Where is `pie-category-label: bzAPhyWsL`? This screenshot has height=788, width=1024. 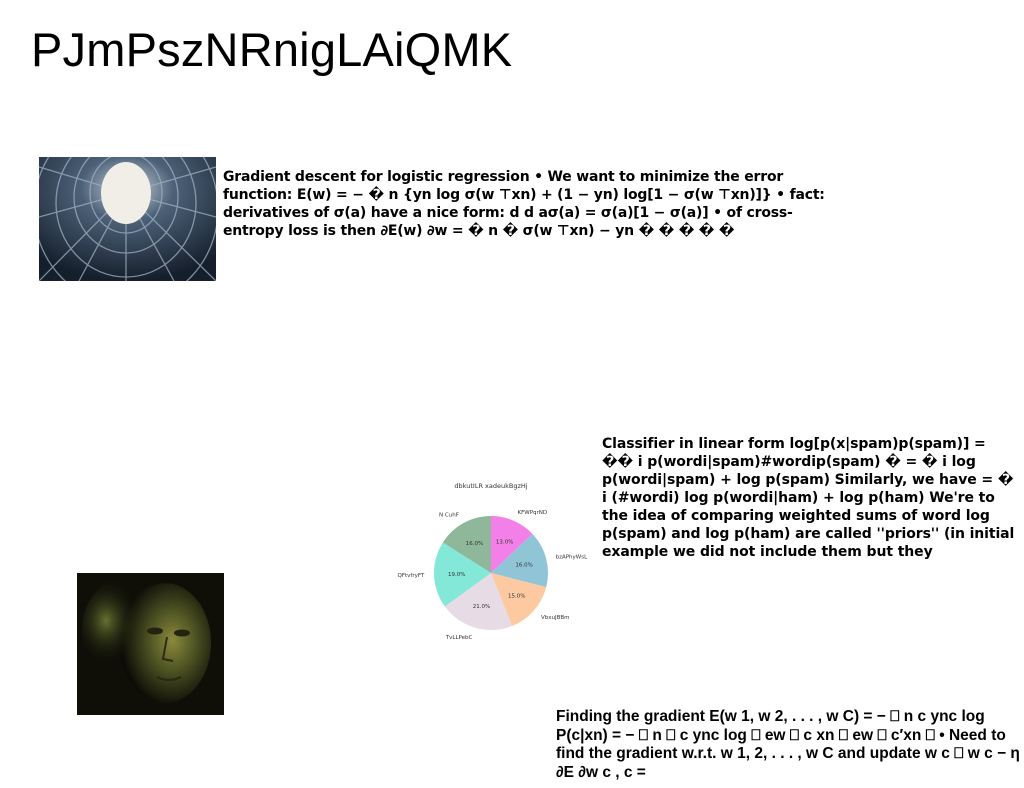
pie-category-label: bzAPhyWsL is located at coordinates (572, 557).